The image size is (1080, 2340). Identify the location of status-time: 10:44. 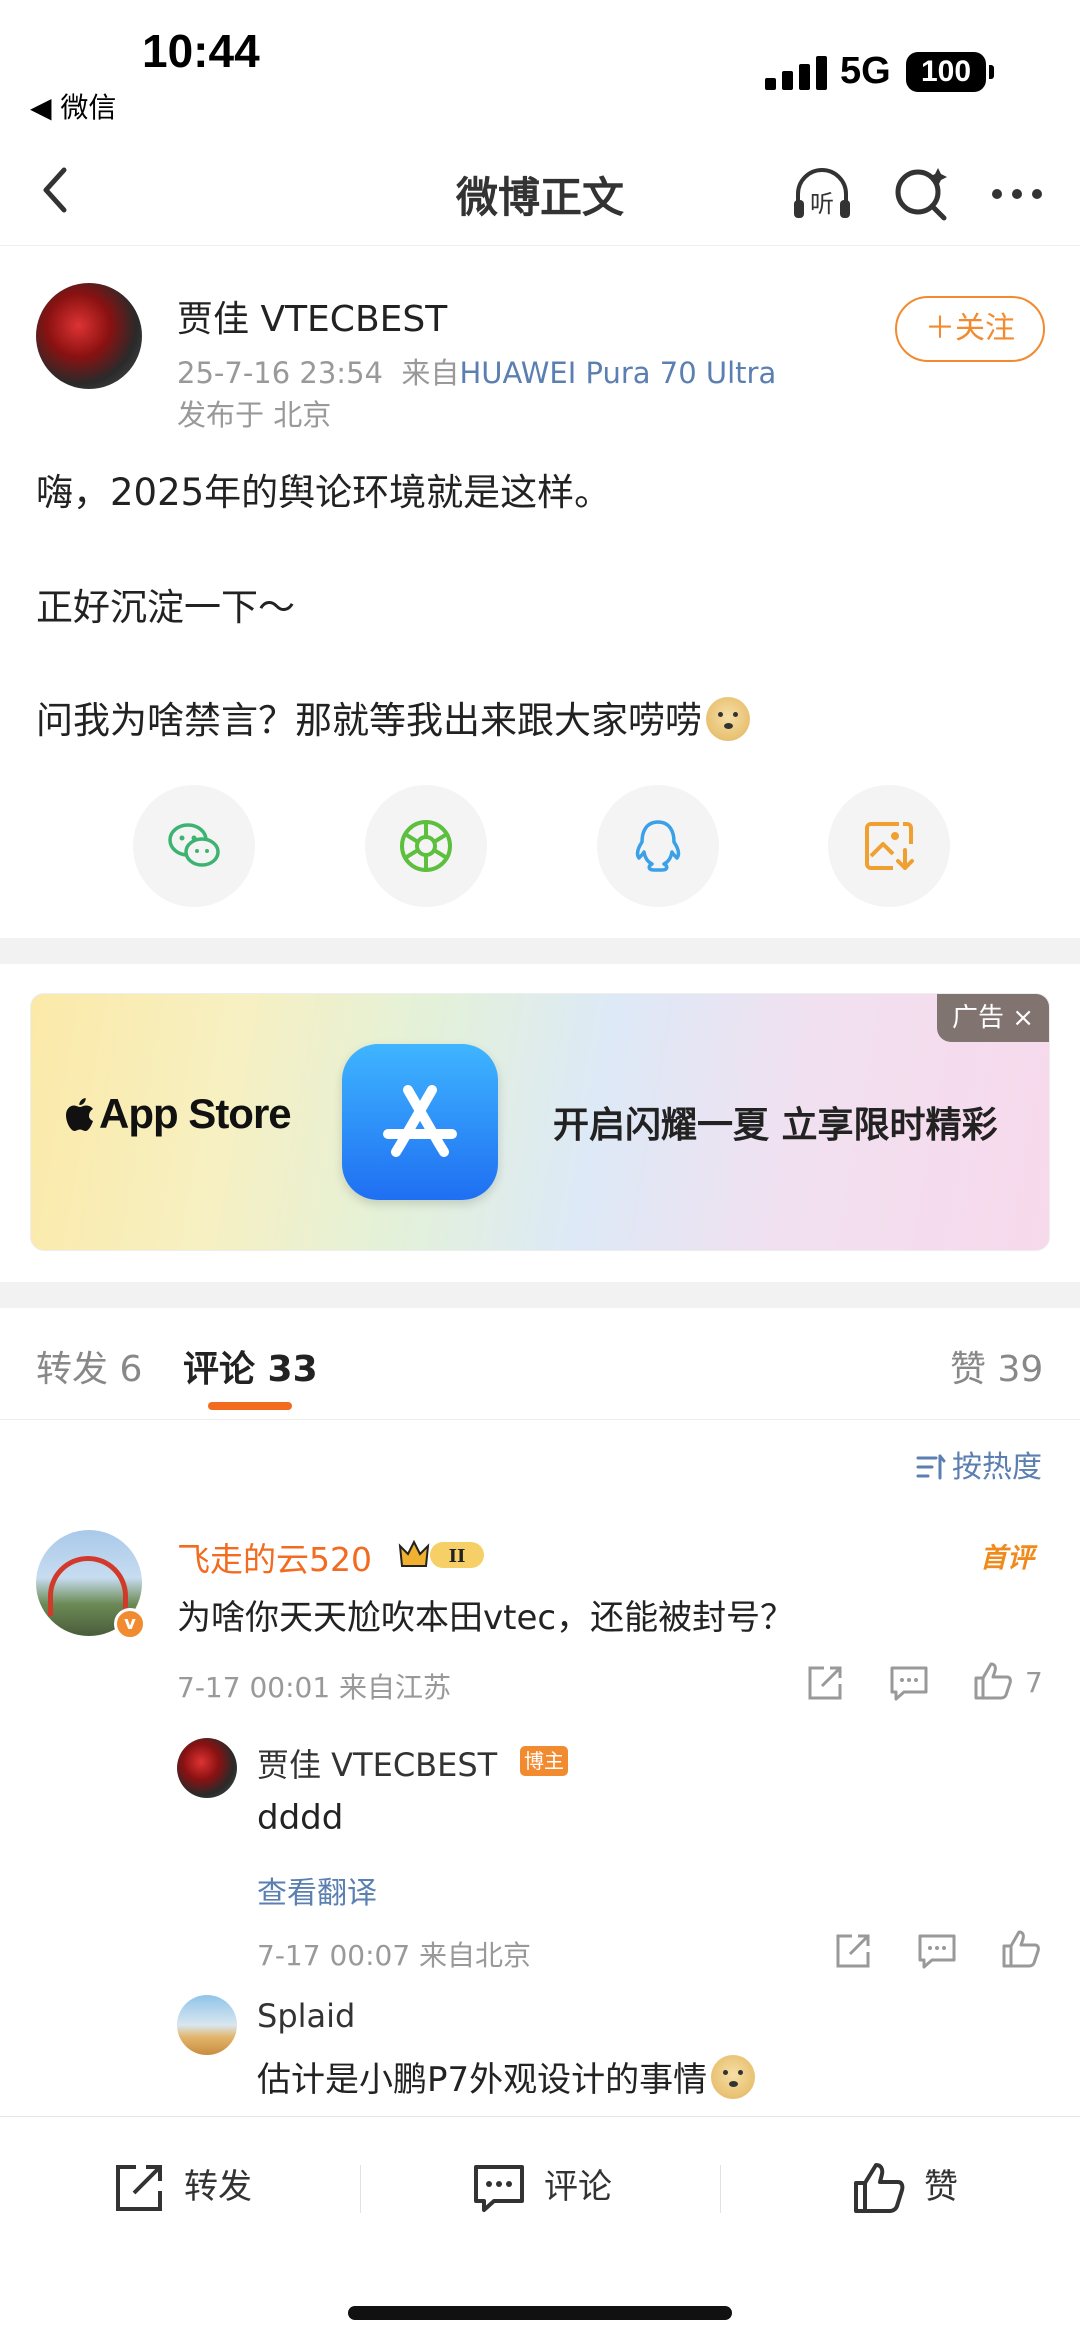
(201, 51).